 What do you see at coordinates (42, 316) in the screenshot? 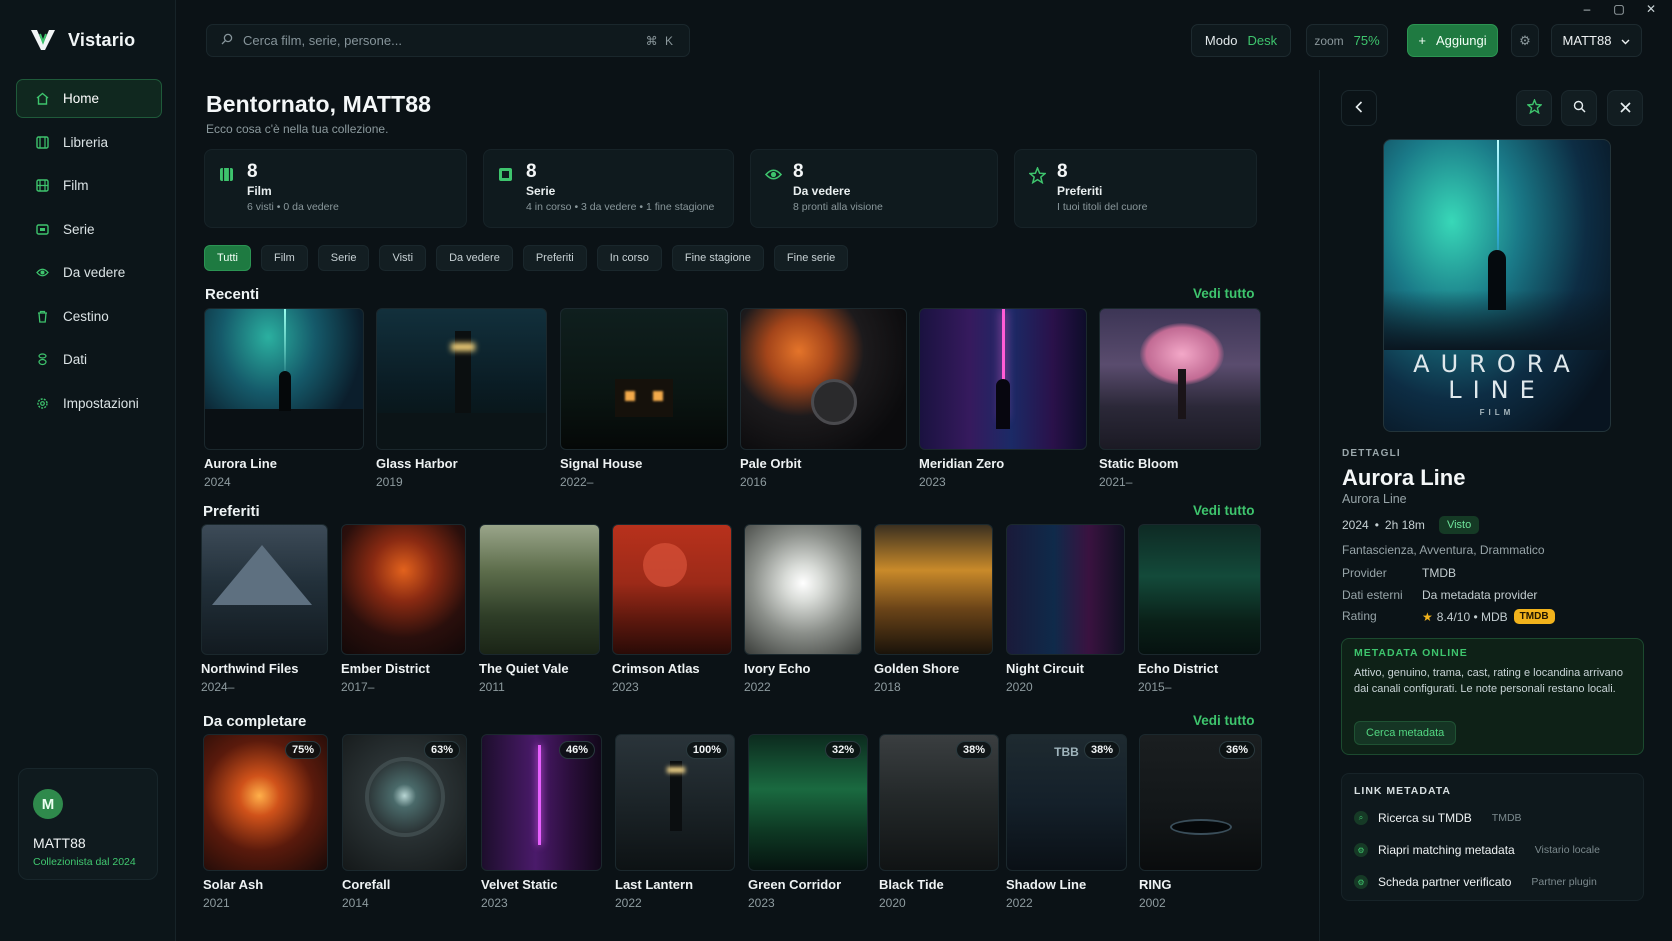
I see `trash-icon` at bounding box center [42, 316].